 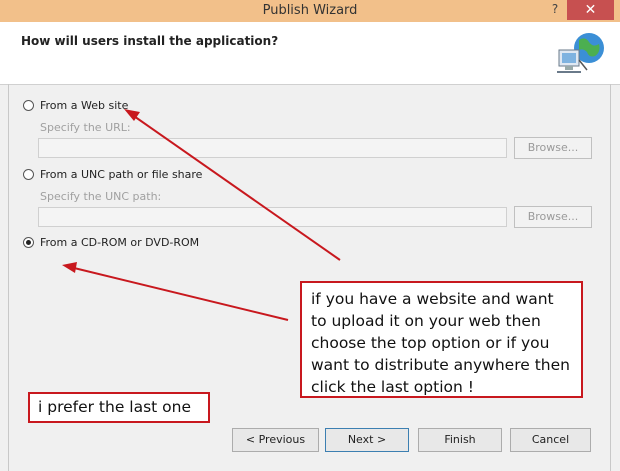 I want to click on finish-button: Finish, so click(x=460, y=440).